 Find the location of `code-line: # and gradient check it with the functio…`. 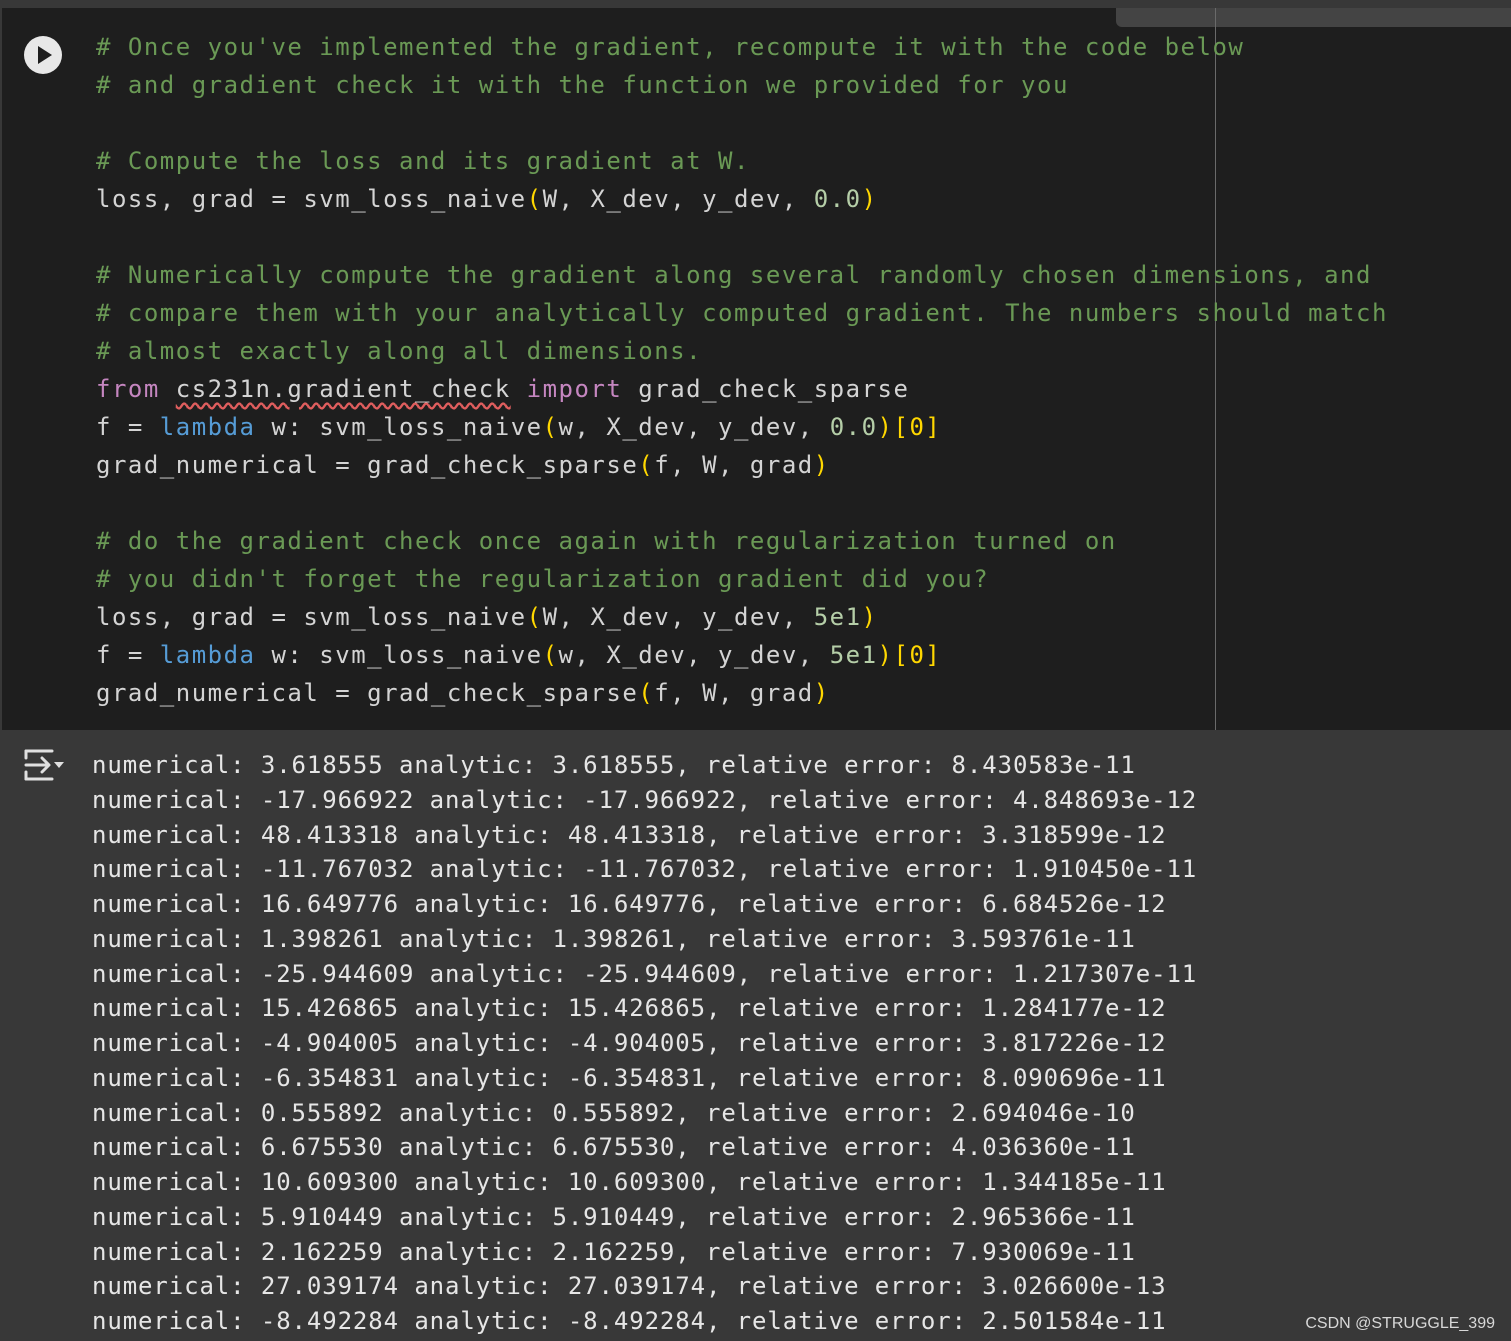

code-line: # and gradient check it with the functio… is located at coordinates (582, 85).